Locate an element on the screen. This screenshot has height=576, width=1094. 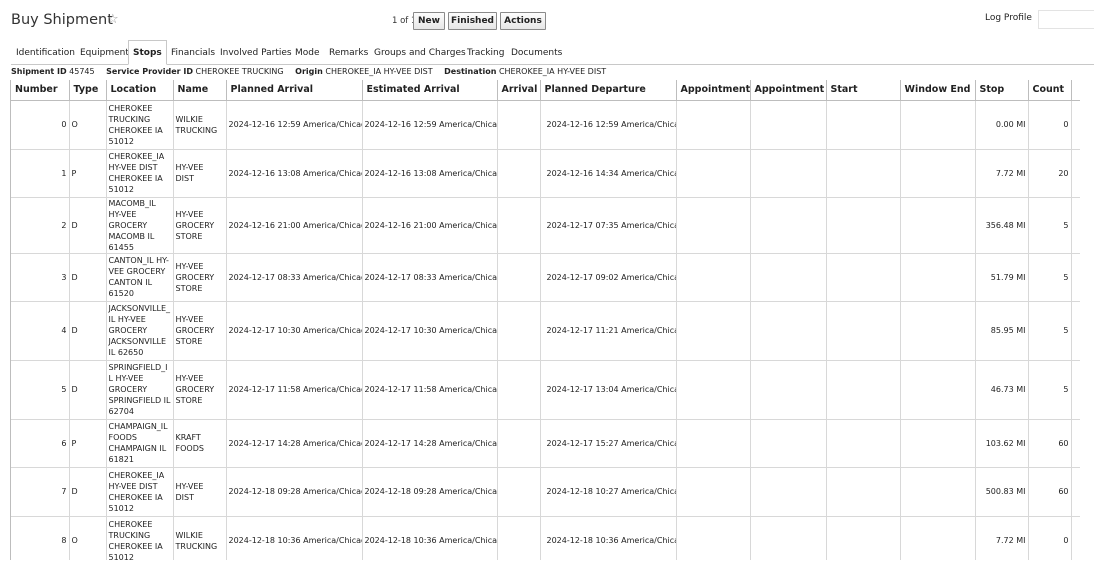
planned-arrival-cell: 2024-12-18 10:36 America/Chicago is located at coordinates (294, 538).